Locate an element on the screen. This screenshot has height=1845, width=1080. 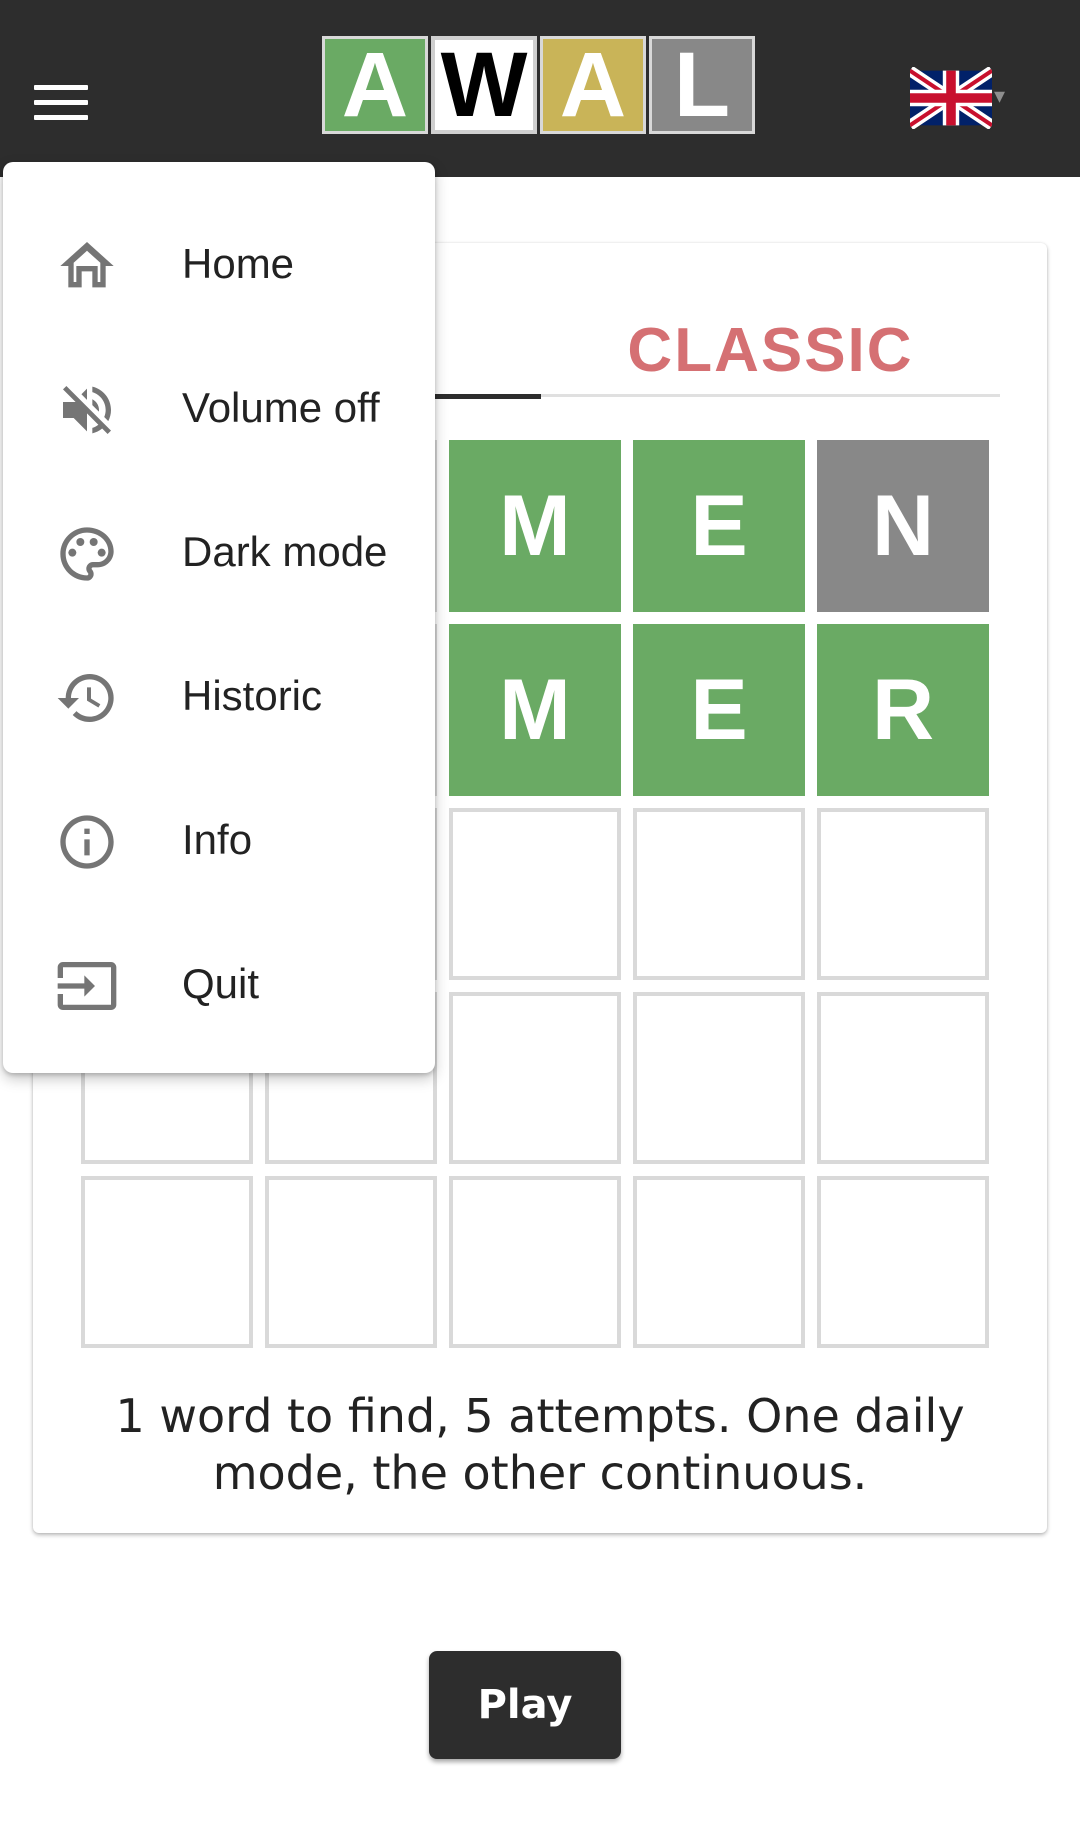
menu-item-info: Info is located at coordinates (219, 840).